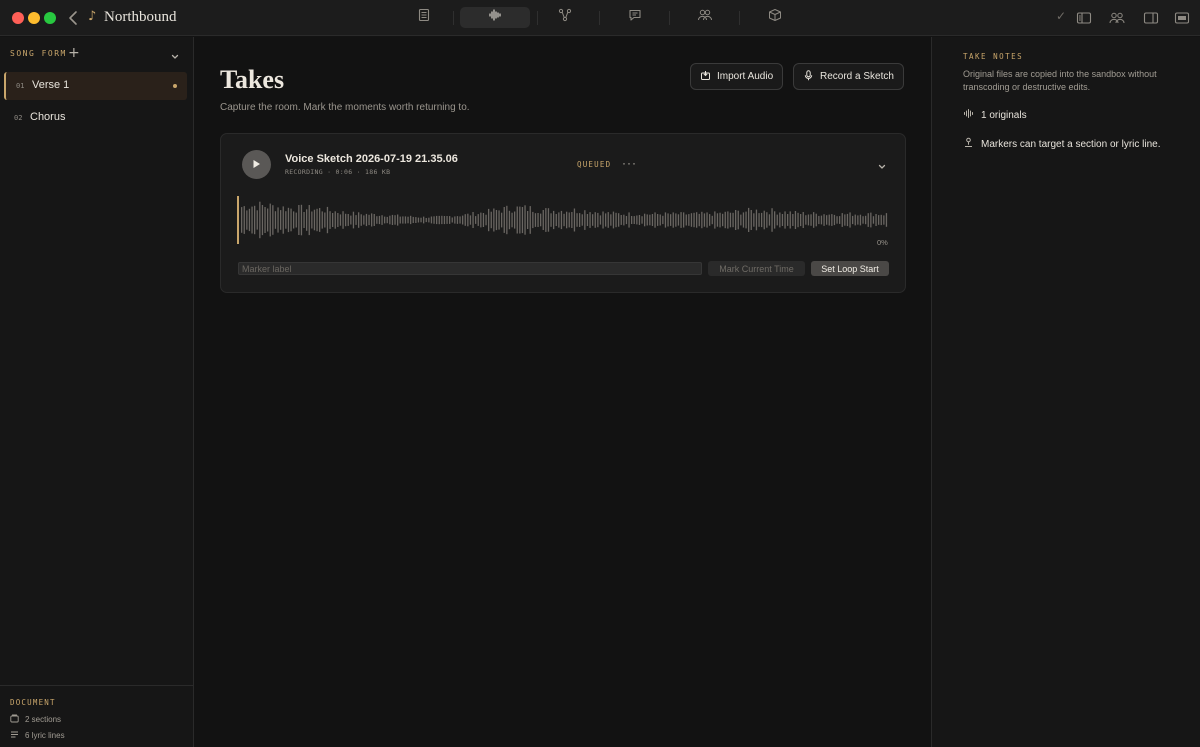 This screenshot has width=1200, height=747. I want to click on add-section-icon: +, so click(74, 53).